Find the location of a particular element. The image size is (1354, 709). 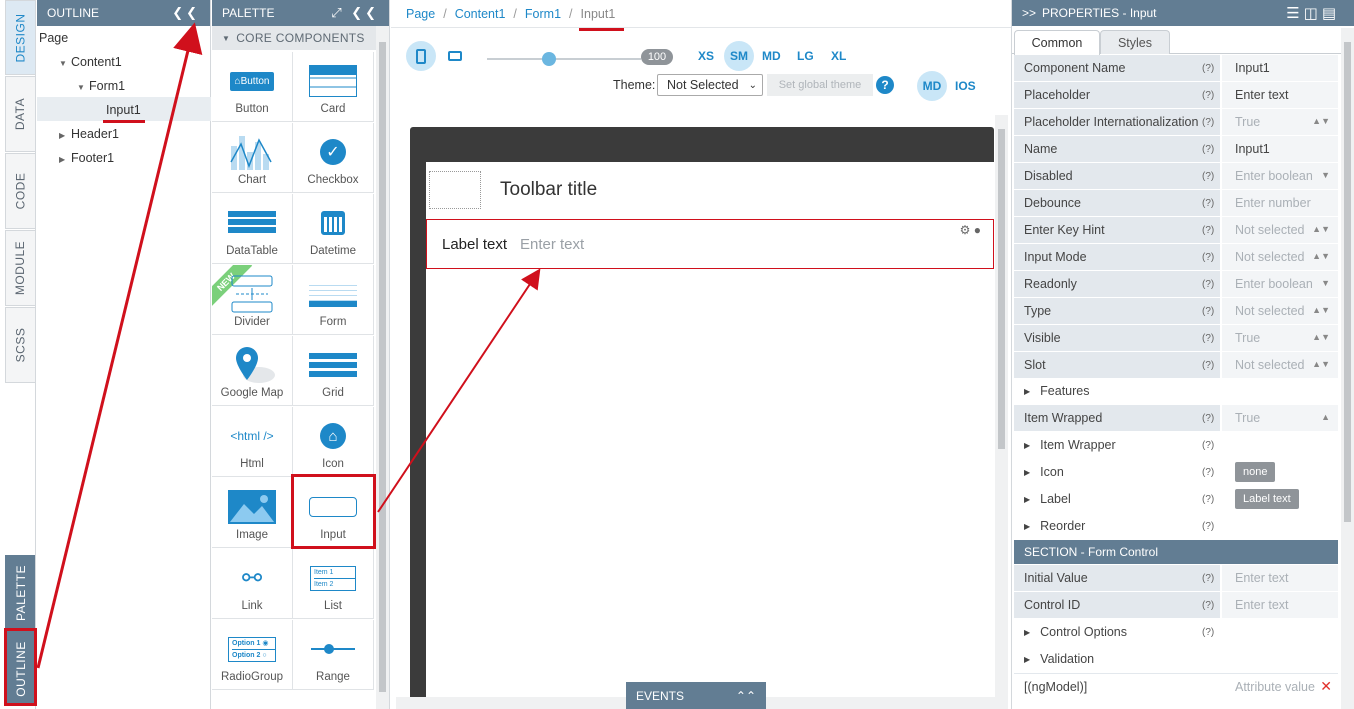

arrow-to-outline-header is located at coordinates (119, 345).